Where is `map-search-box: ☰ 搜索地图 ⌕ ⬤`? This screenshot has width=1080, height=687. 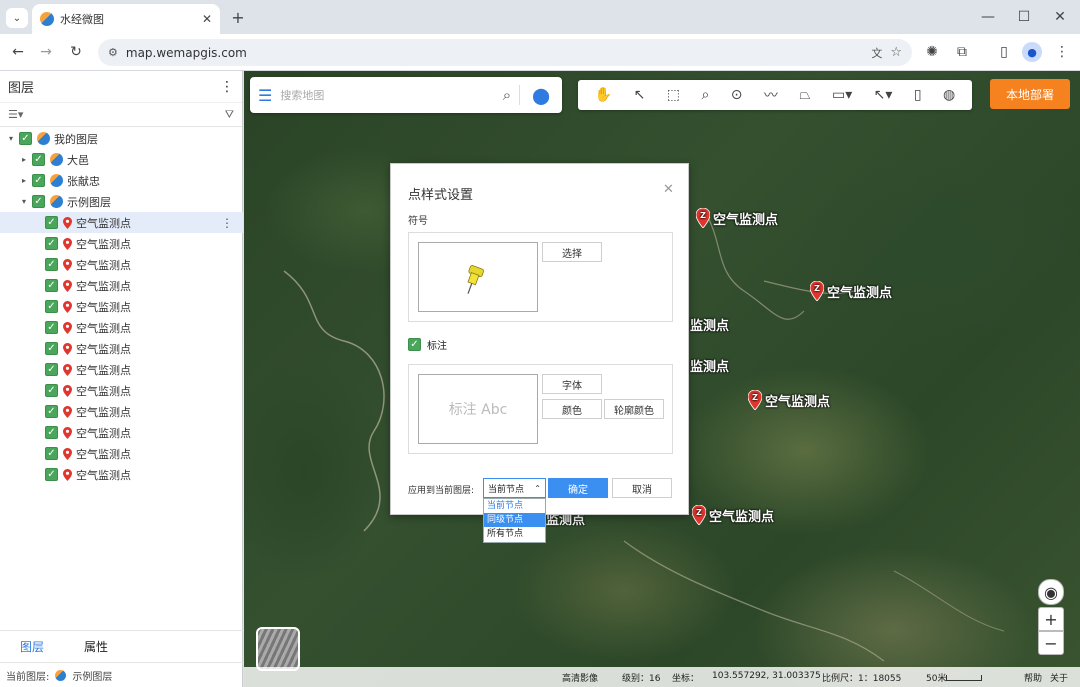 map-search-box: ☰ 搜索地图 ⌕ ⬤ is located at coordinates (406, 95).